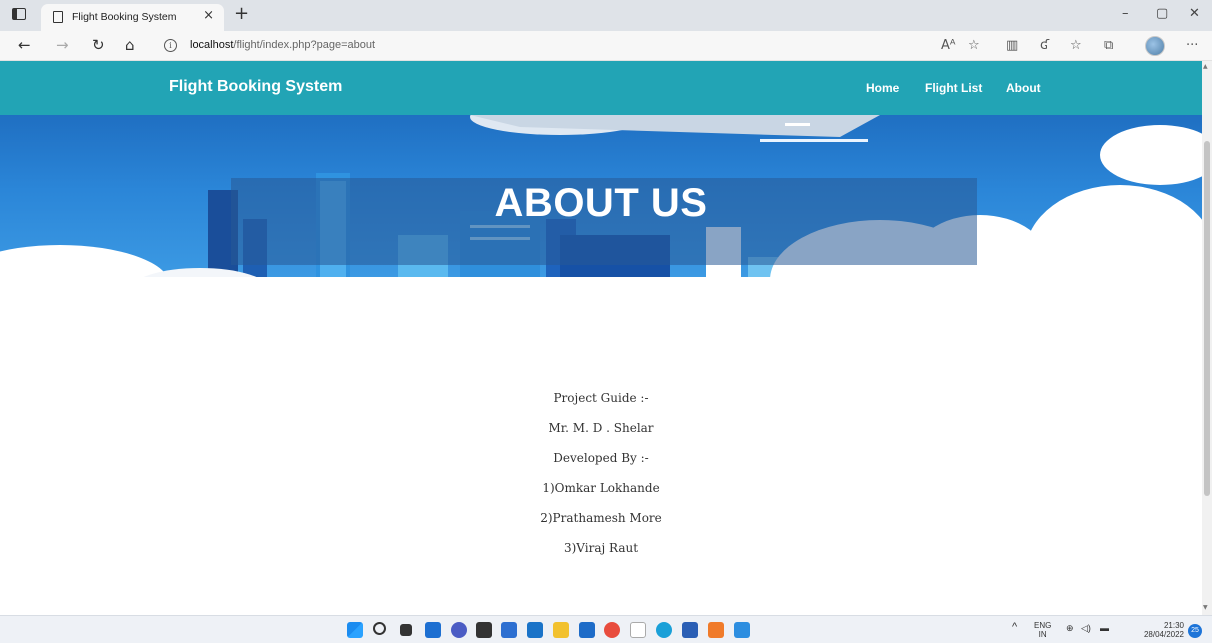  Describe the element at coordinates (379, 628) in the screenshot. I see `search-icon` at that location.